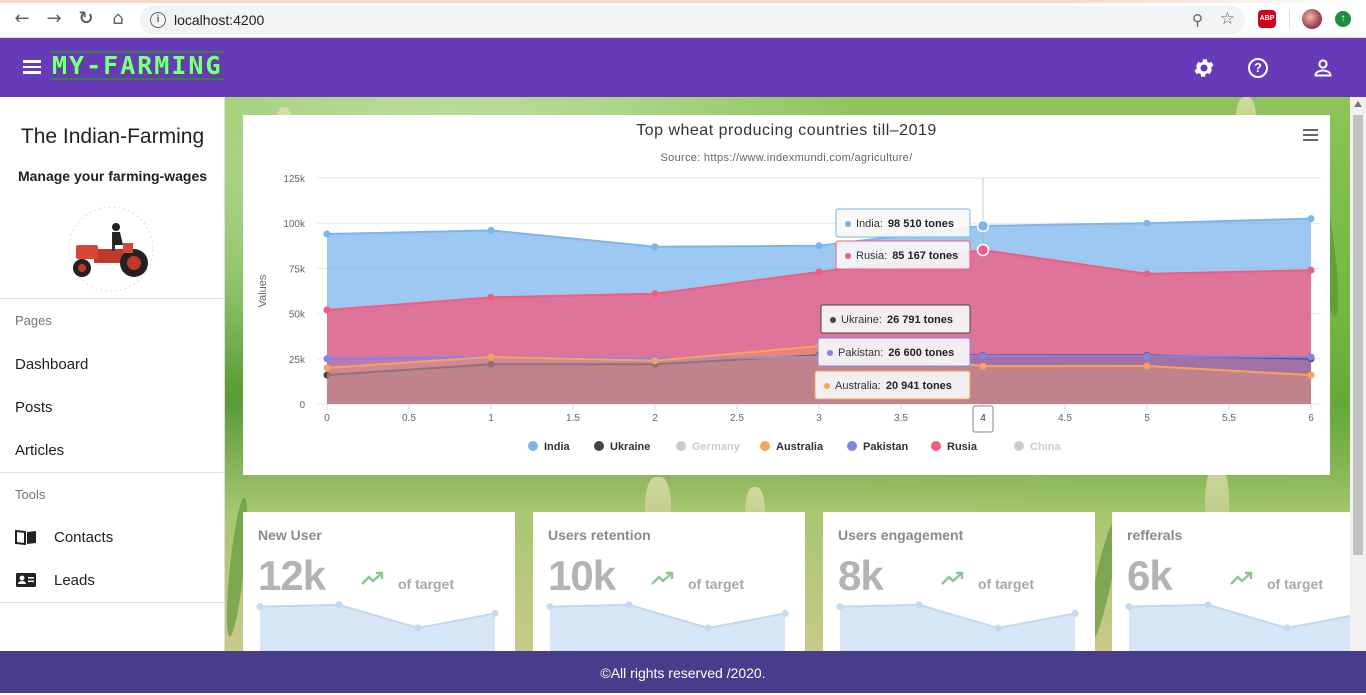 Image resolution: width=1366 pixels, height=695 pixels. What do you see at coordinates (1312, 19) in the screenshot?
I see `profile-avatar` at bounding box center [1312, 19].